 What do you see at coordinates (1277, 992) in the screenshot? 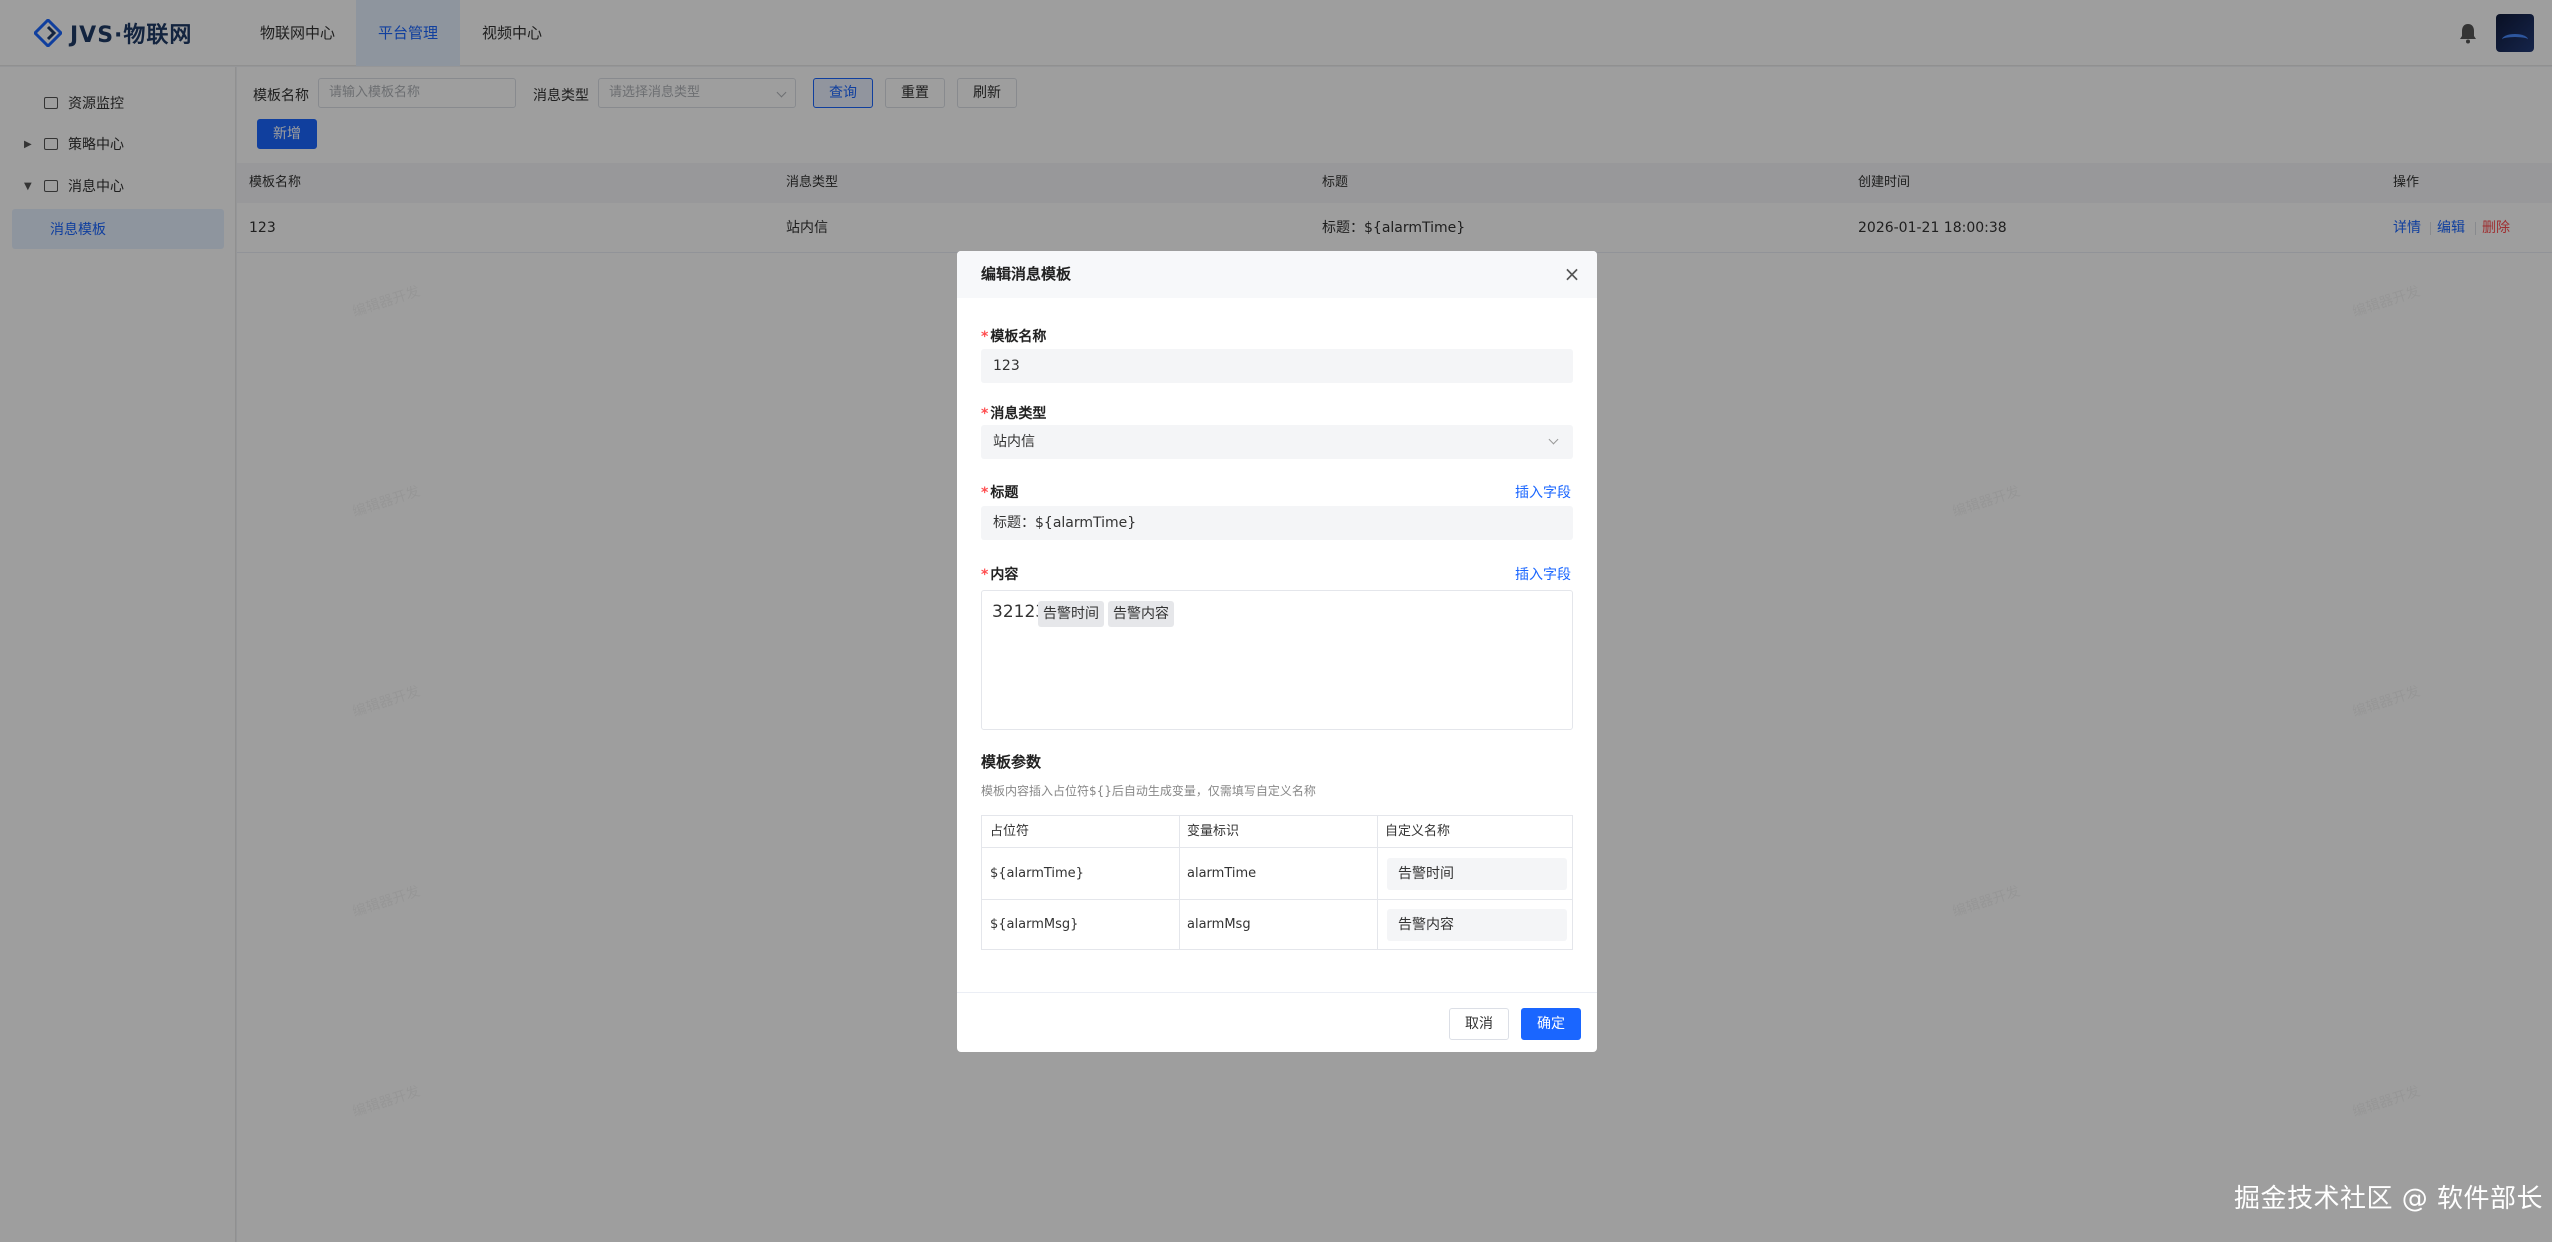
I see `modal-footer-divider` at bounding box center [1277, 992].